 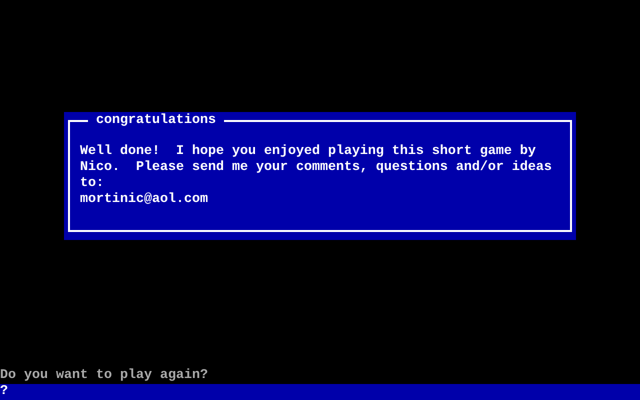 I want to click on prompt-text: Do you want to play again?, so click(x=104, y=376).